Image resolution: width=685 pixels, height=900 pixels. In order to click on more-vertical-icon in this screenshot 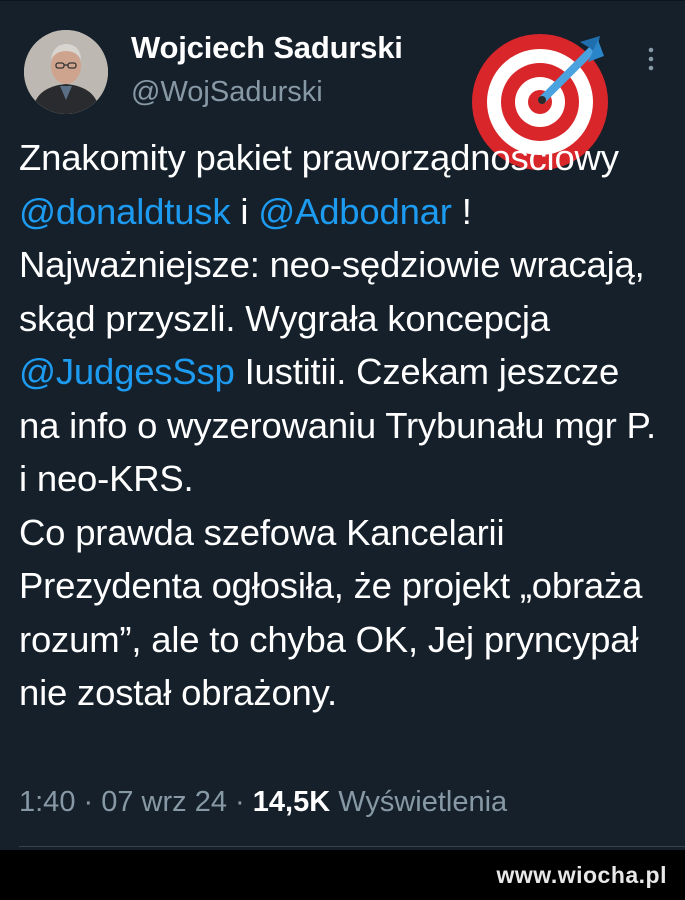, I will do `click(651, 59)`.